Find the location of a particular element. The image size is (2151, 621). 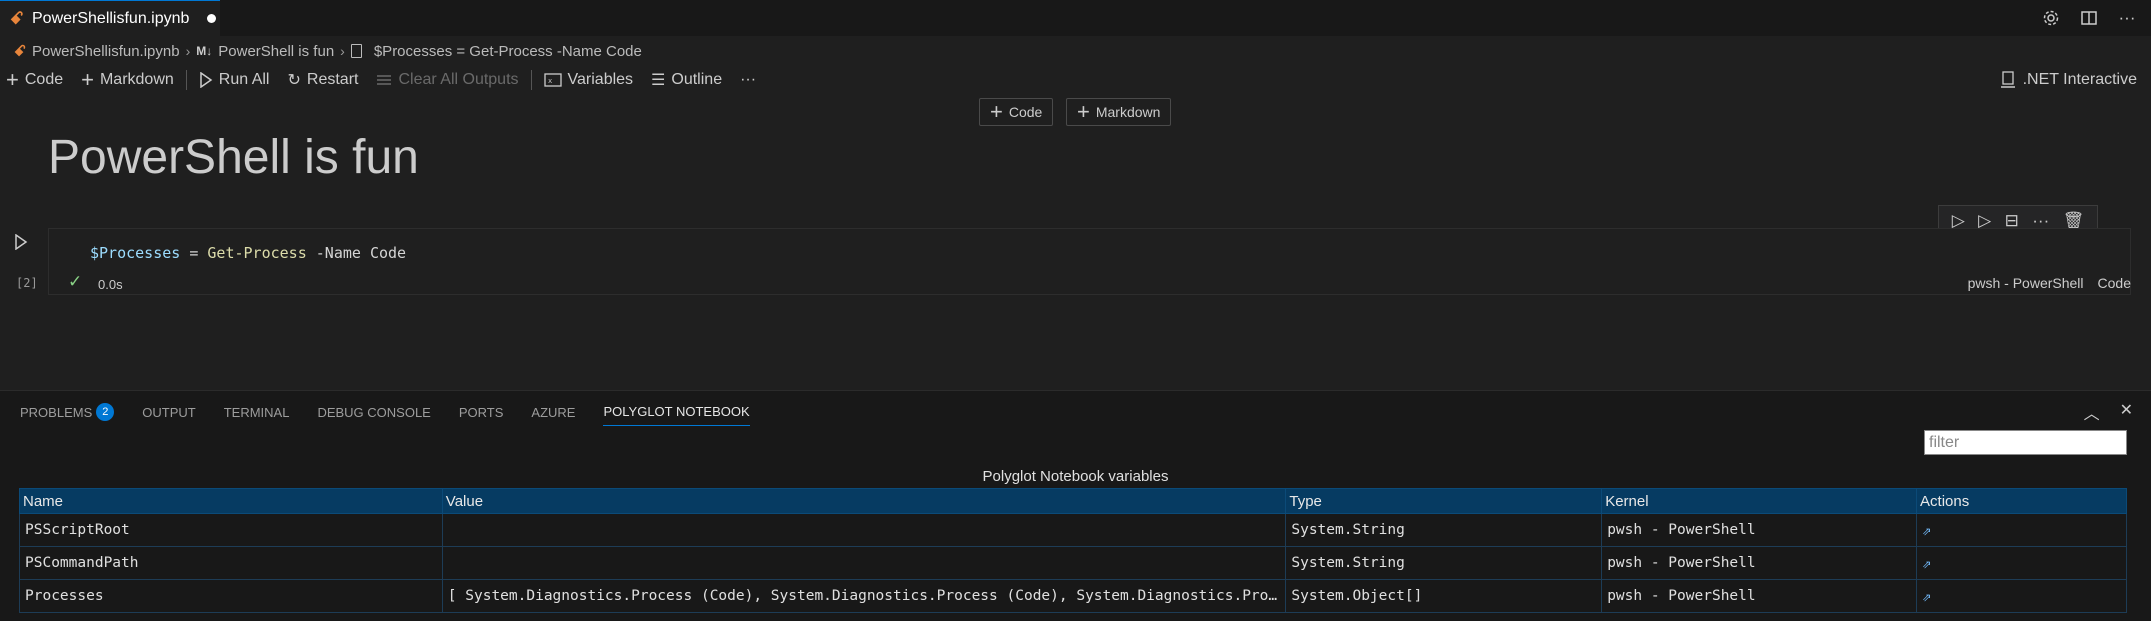

breadcrumb-cell: $Processes = Get-Process -Name Code is located at coordinates (508, 51).